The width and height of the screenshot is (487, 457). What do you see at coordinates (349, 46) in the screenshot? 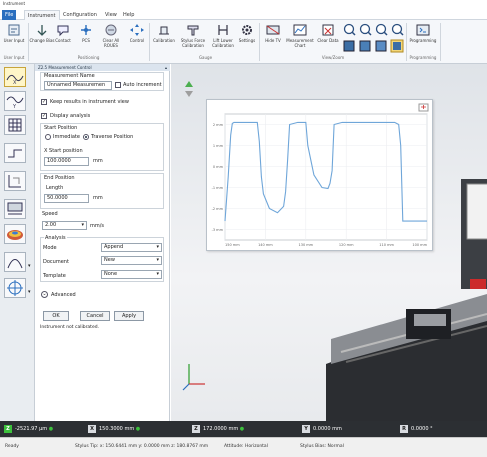
I see `view-front-icon` at bounding box center [349, 46].